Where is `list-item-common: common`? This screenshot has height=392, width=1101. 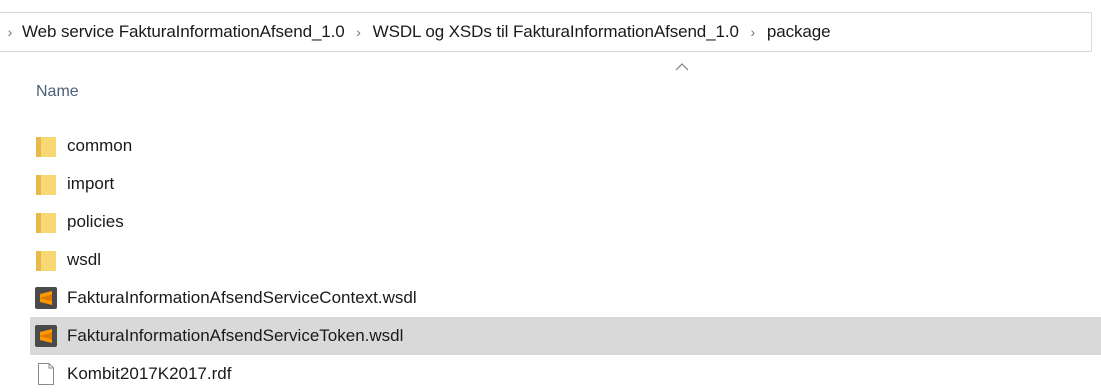
list-item-common: common is located at coordinates (565, 146).